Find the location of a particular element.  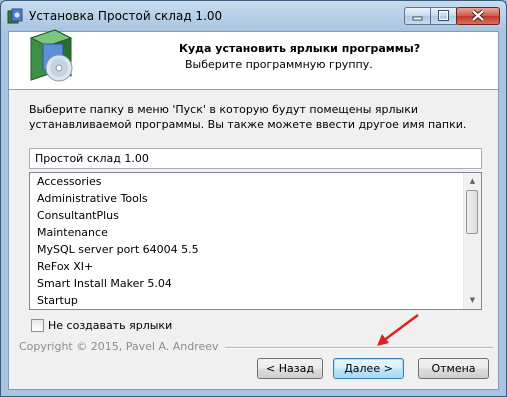

cancel-button: Отмена is located at coordinates (453, 368).